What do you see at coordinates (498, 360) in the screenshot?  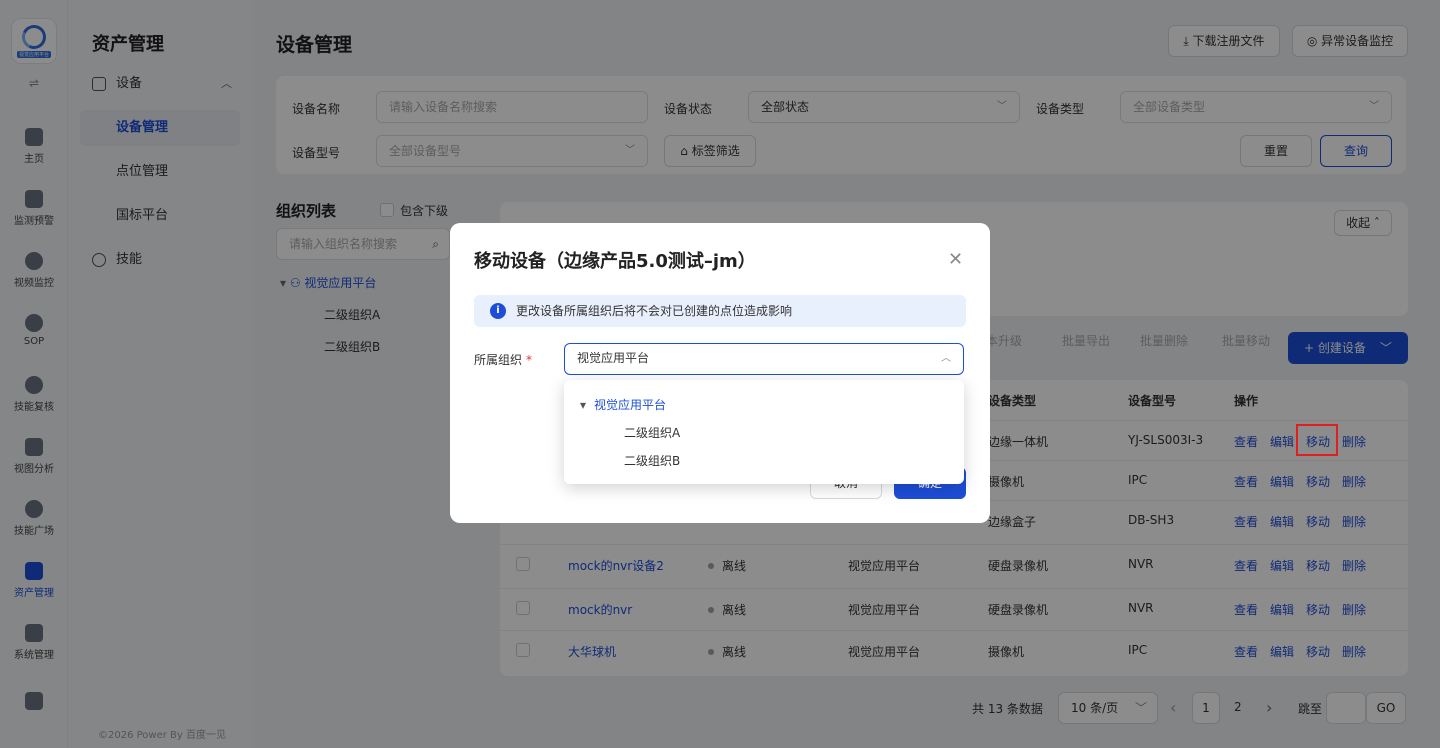 I see `org-label-text: 所属组织` at bounding box center [498, 360].